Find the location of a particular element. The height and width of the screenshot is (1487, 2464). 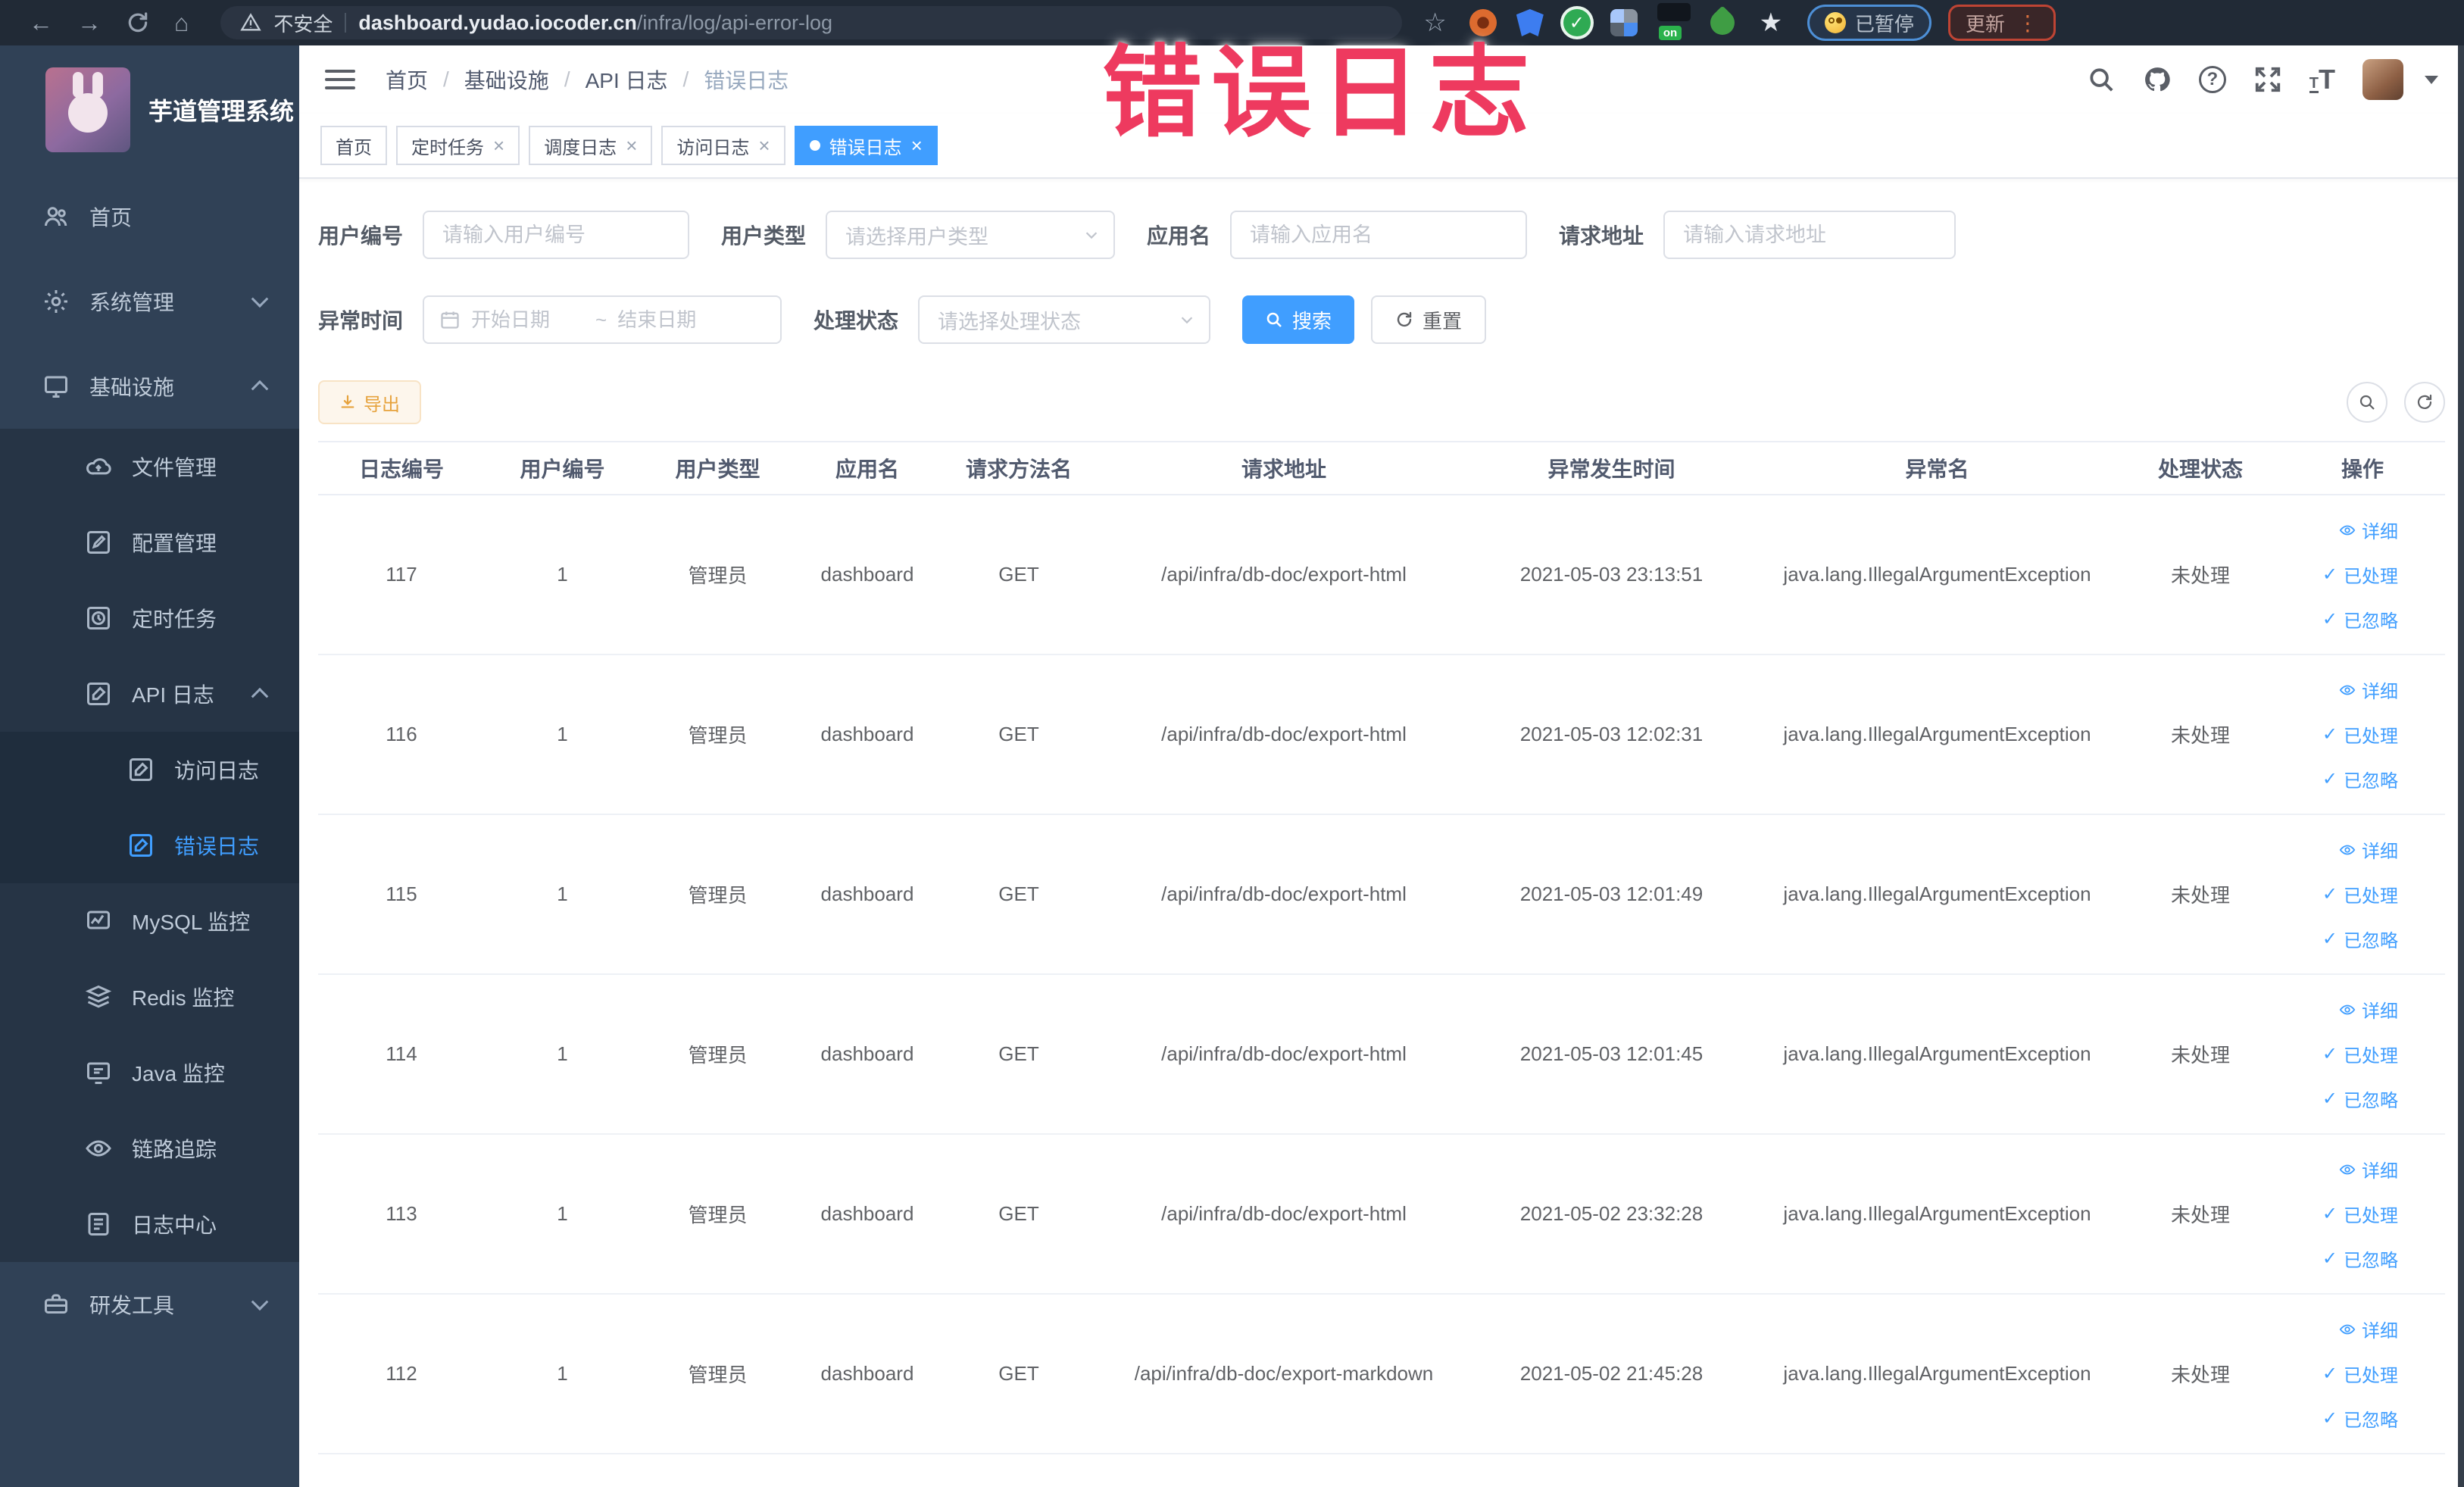

browser-back-icon: ← is located at coordinates (41, 23).